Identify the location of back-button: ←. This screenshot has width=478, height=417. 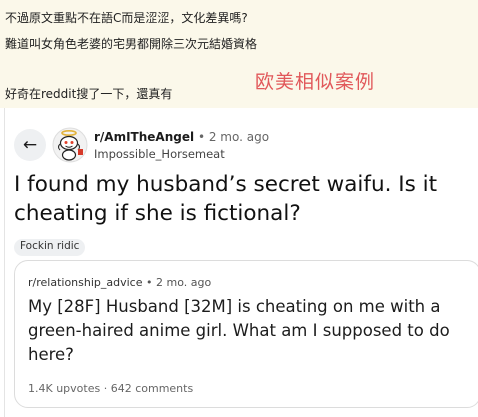
(30, 145).